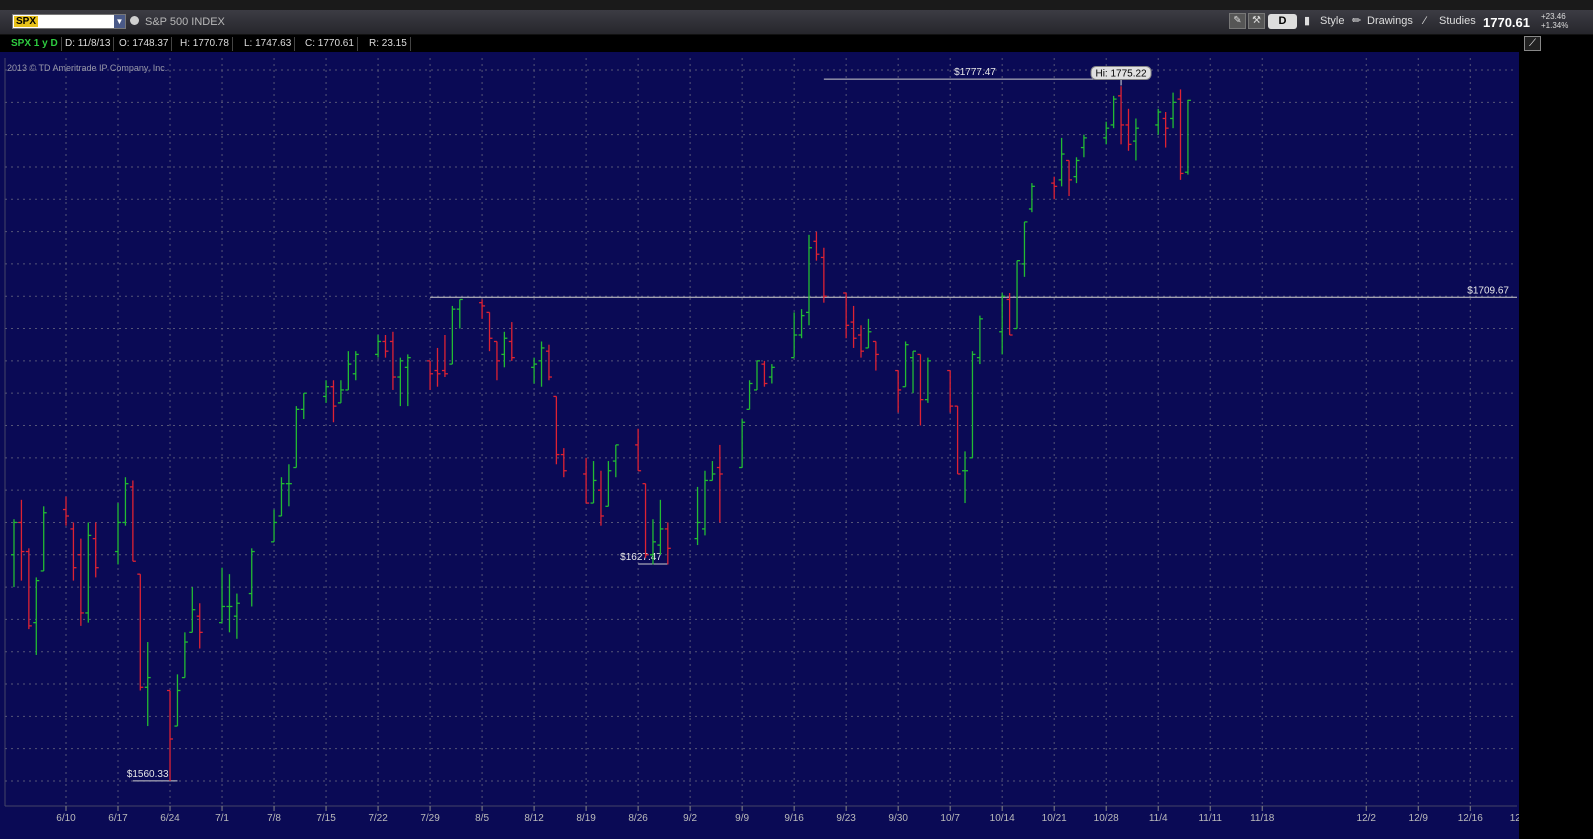  Describe the element at coordinates (742, 818) in the screenshot. I see `x-tick-label: 9/9` at that location.